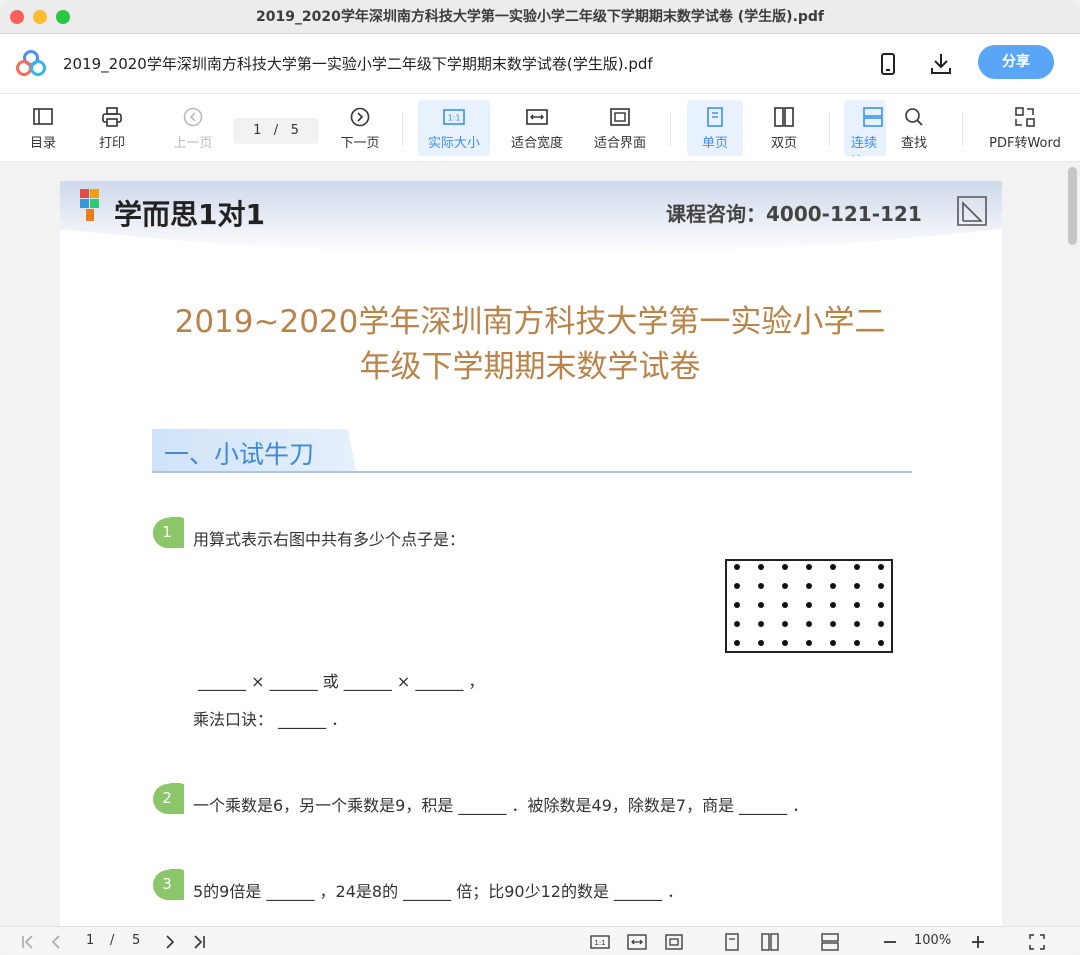  I want to click on prev-page-button: 上一页, so click(193, 128).